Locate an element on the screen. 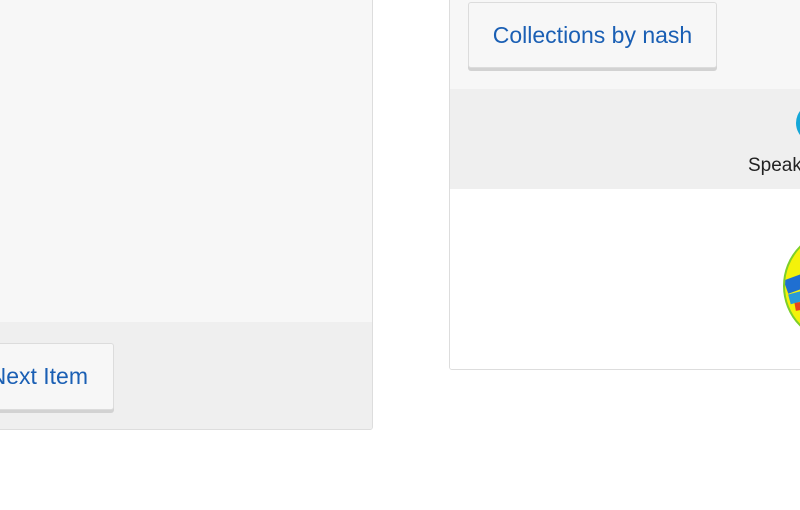  next-item-button: Next Item is located at coordinates (57, 376).